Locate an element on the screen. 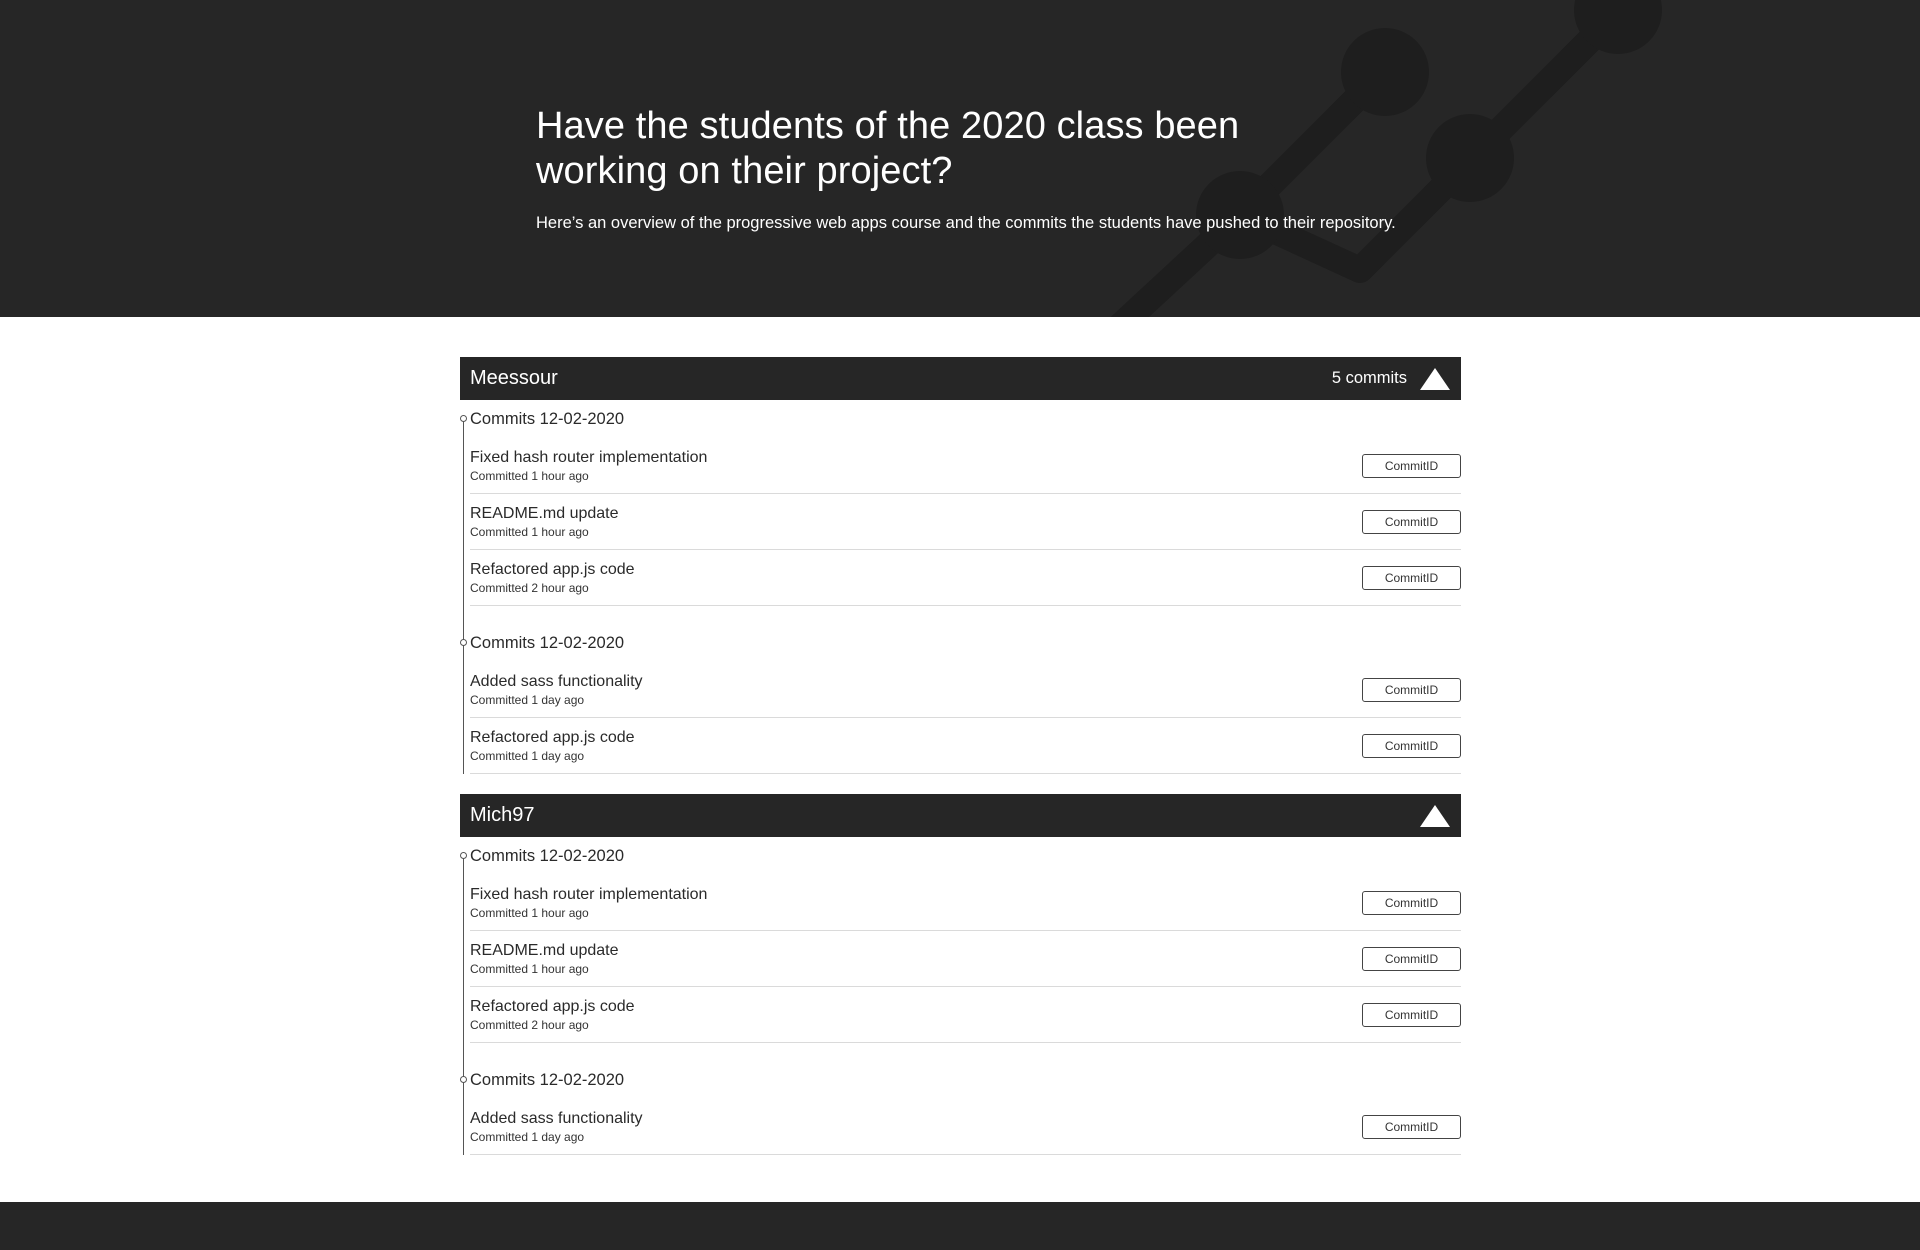  student-header-controls: 5 commits is located at coordinates (1391, 379).